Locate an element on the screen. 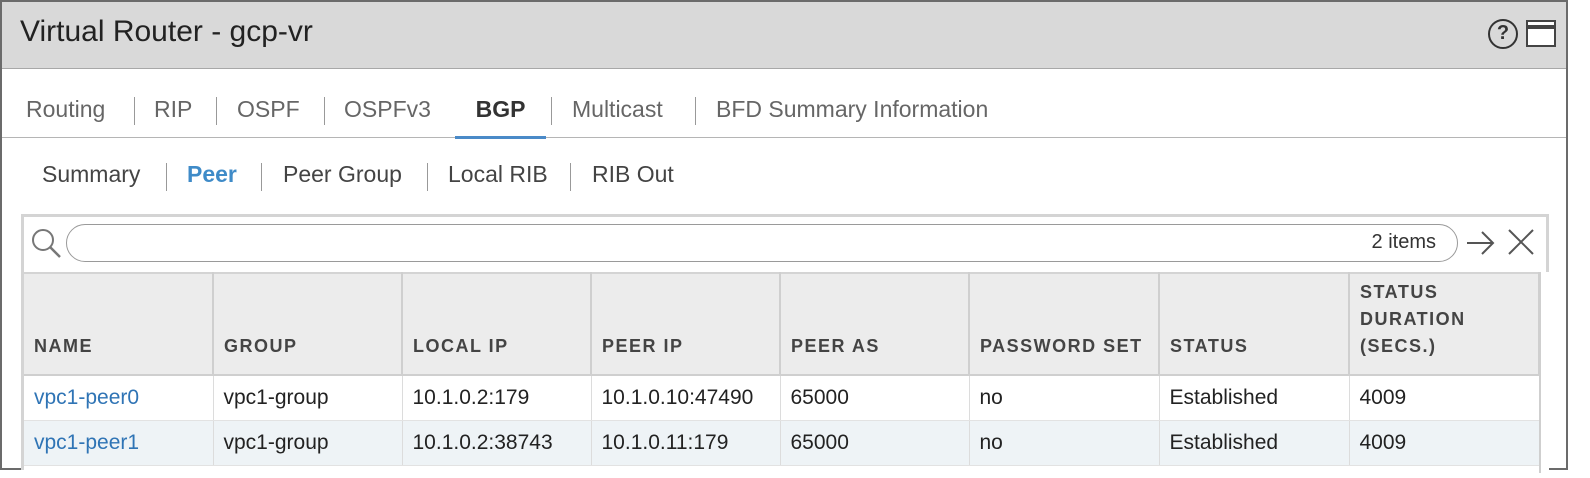 The width and height of the screenshot is (1590, 478). search-input is located at coordinates (762, 243).